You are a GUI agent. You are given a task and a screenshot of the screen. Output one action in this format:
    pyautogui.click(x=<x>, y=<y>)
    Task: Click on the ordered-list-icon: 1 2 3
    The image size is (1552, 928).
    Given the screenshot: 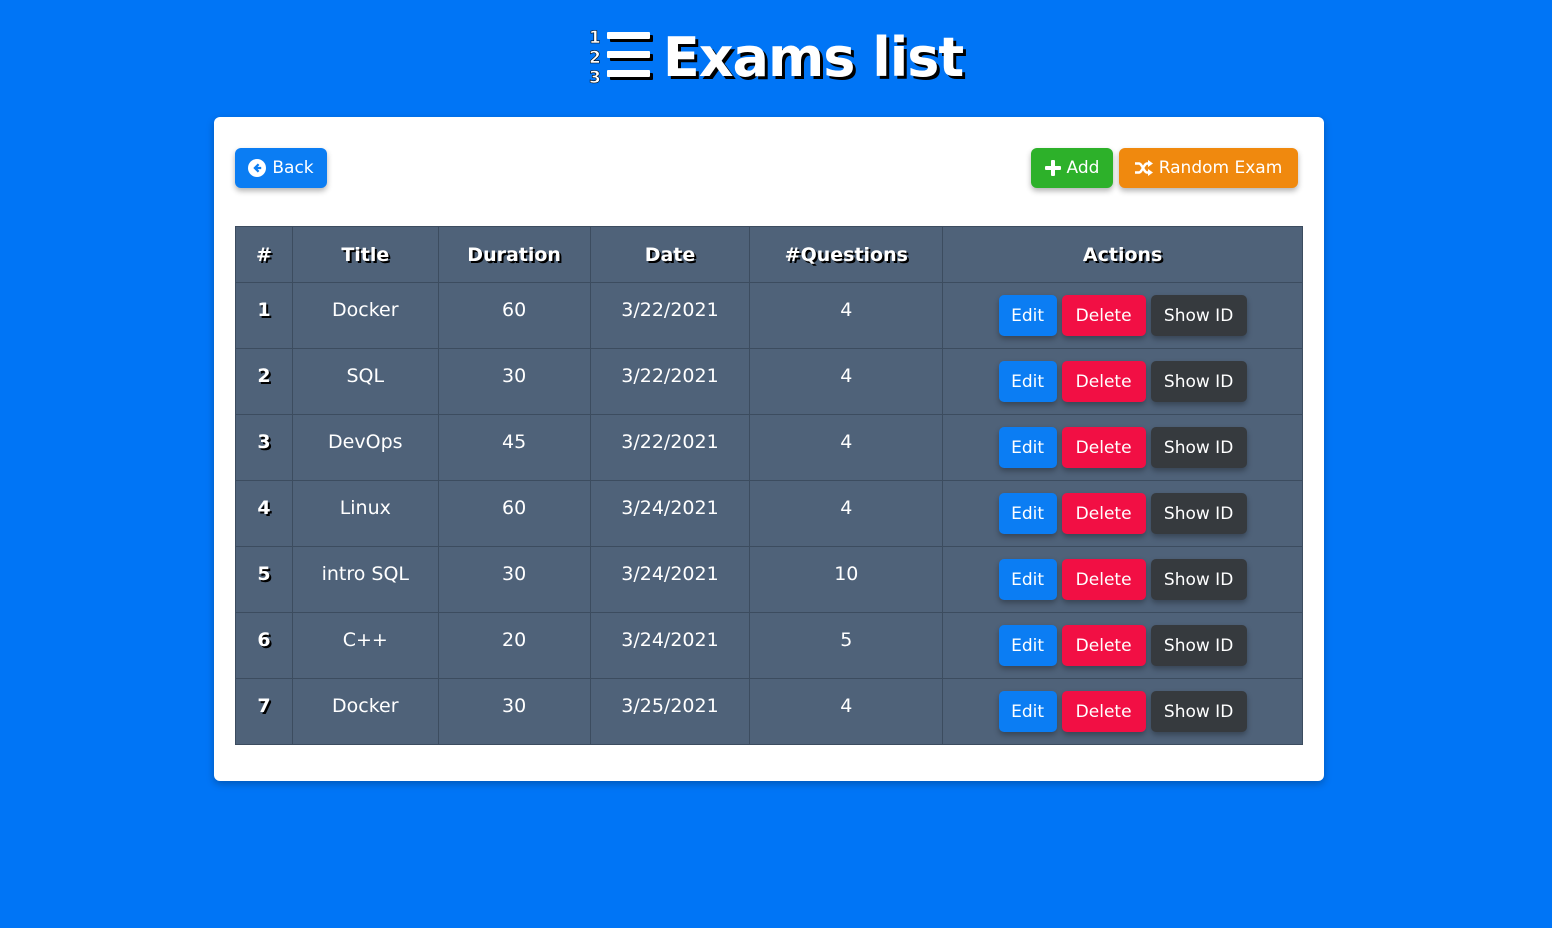 What is the action you would take?
    pyautogui.click(x=621, y=57)
    